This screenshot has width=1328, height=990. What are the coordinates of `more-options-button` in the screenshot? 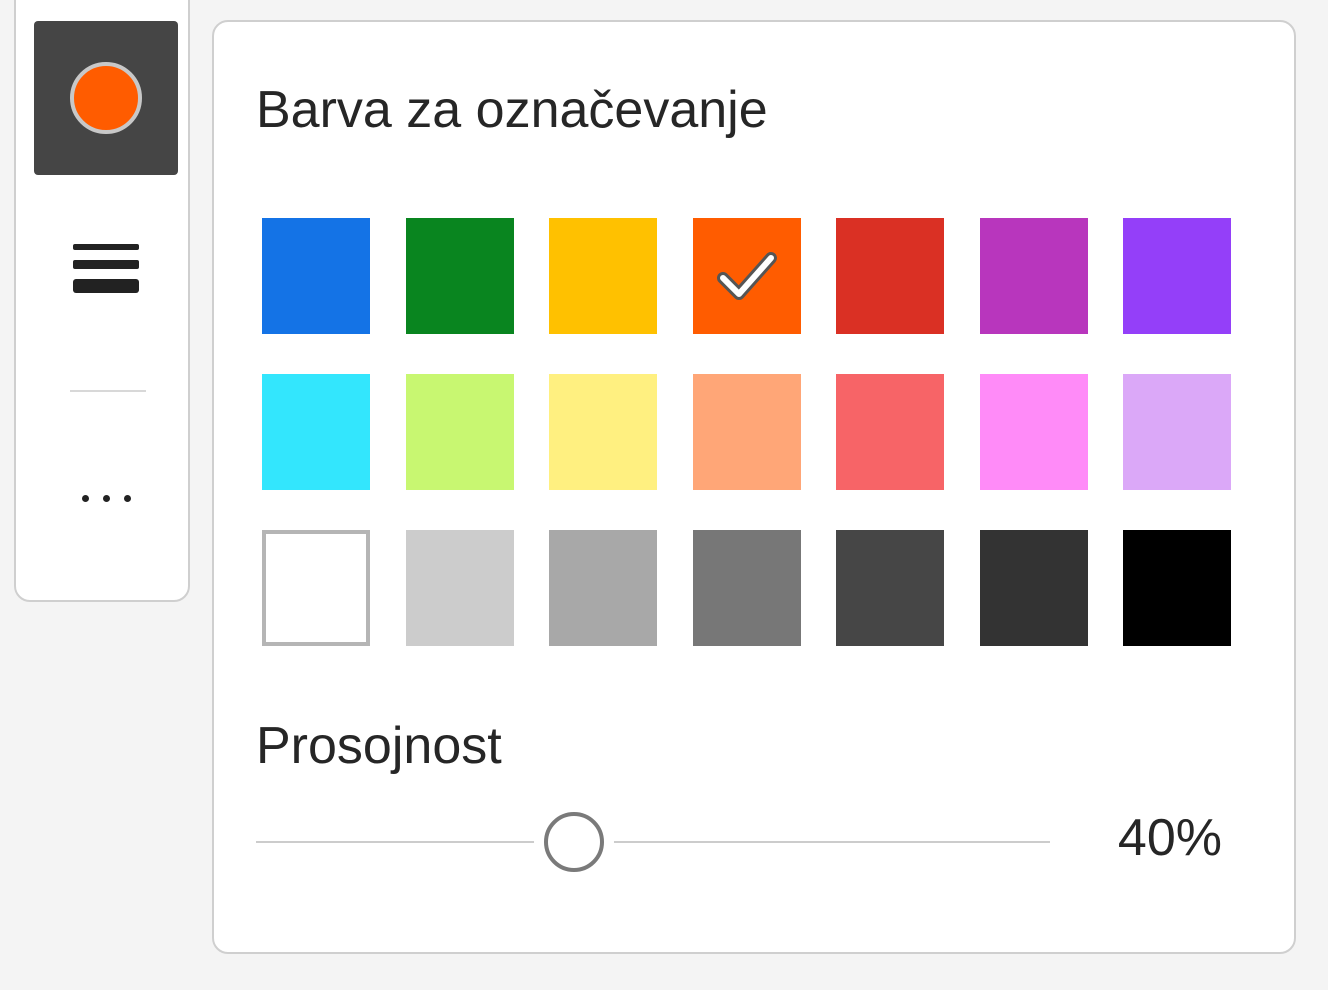 It's located at (106, 498).